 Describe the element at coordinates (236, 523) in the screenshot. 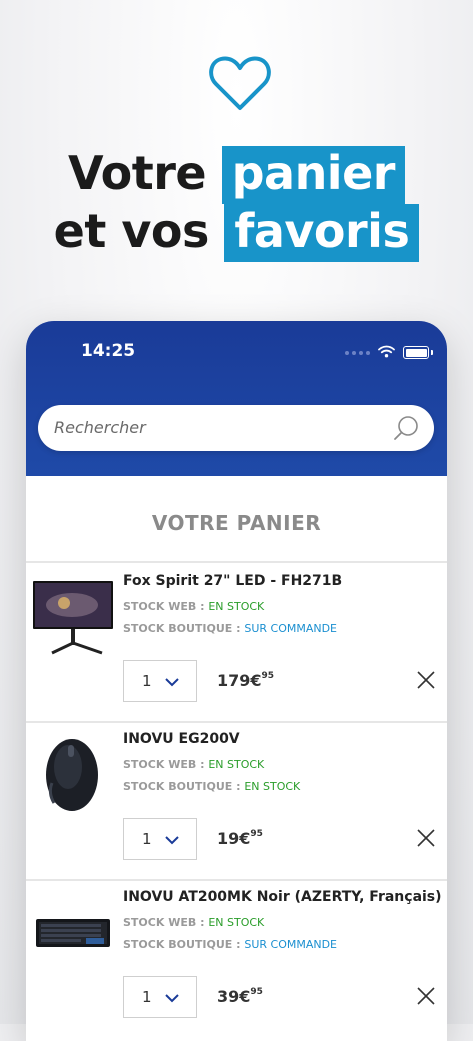

I see `cart-title: VOTRE PANIER` at that location.